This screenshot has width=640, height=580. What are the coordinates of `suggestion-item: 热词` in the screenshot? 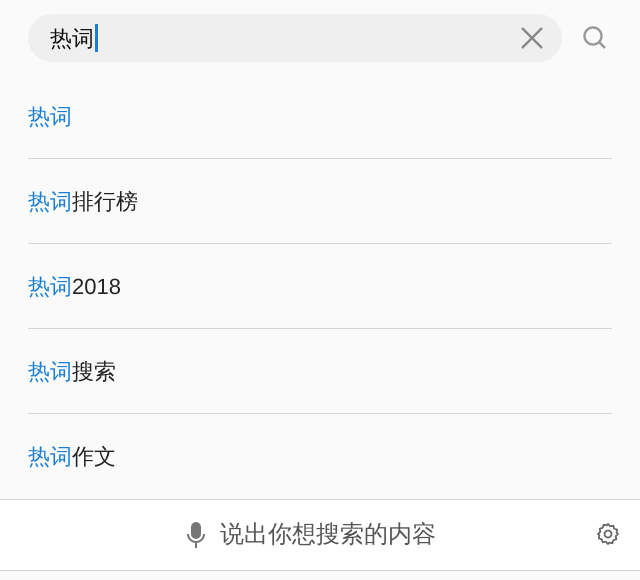 It's located at (50, 116).